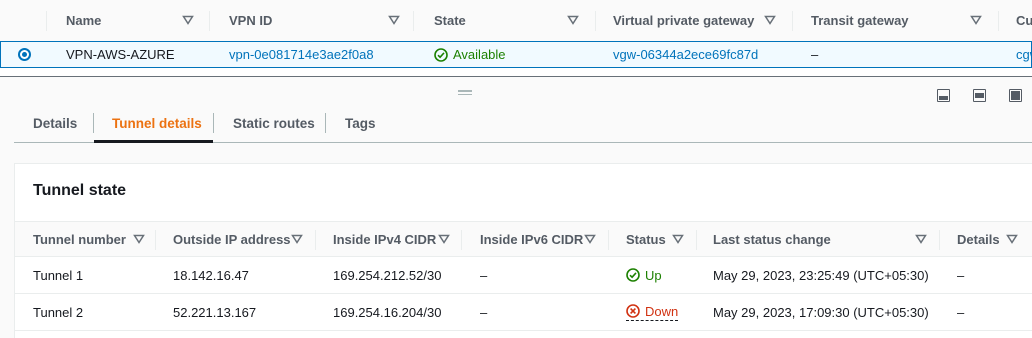 This screenshot has width=1032, height=338. What do you see at coordinates (531, 239) in the screenshot?
I see `column-header-inside-ipv6: Inside IPv6 CIDR` at bounding box center [531, 239].